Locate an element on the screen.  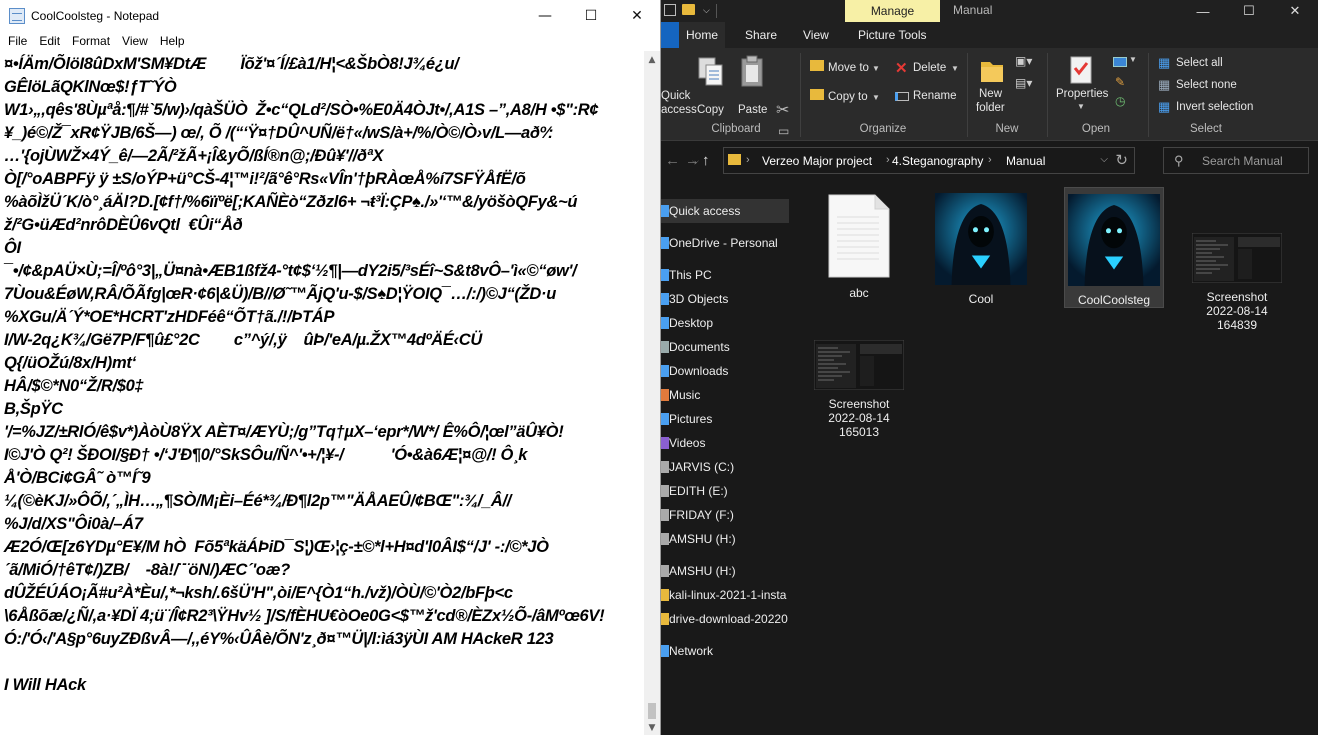
tab-manage: Manage is located at coordinates (892, 11).